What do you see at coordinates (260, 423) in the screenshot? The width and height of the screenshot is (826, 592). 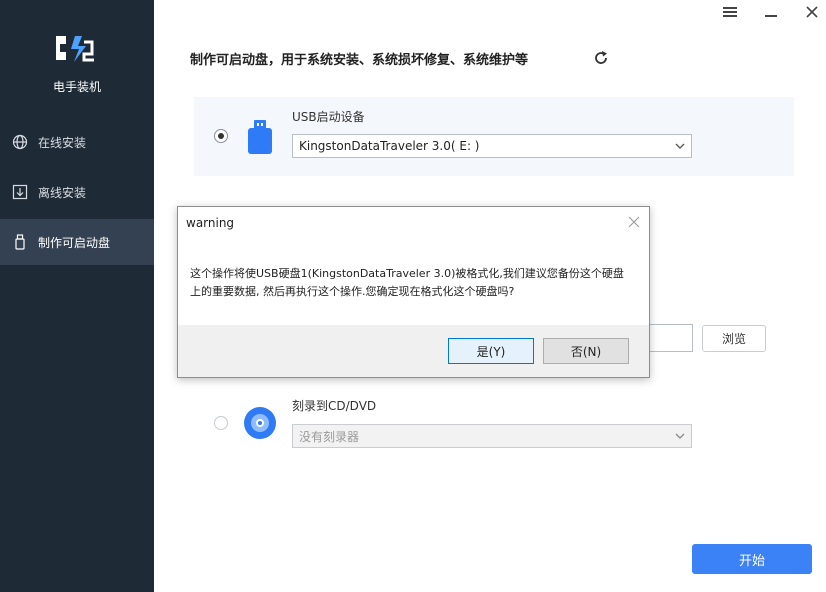 I see `disc-icon` at bounding box center [260, 423].